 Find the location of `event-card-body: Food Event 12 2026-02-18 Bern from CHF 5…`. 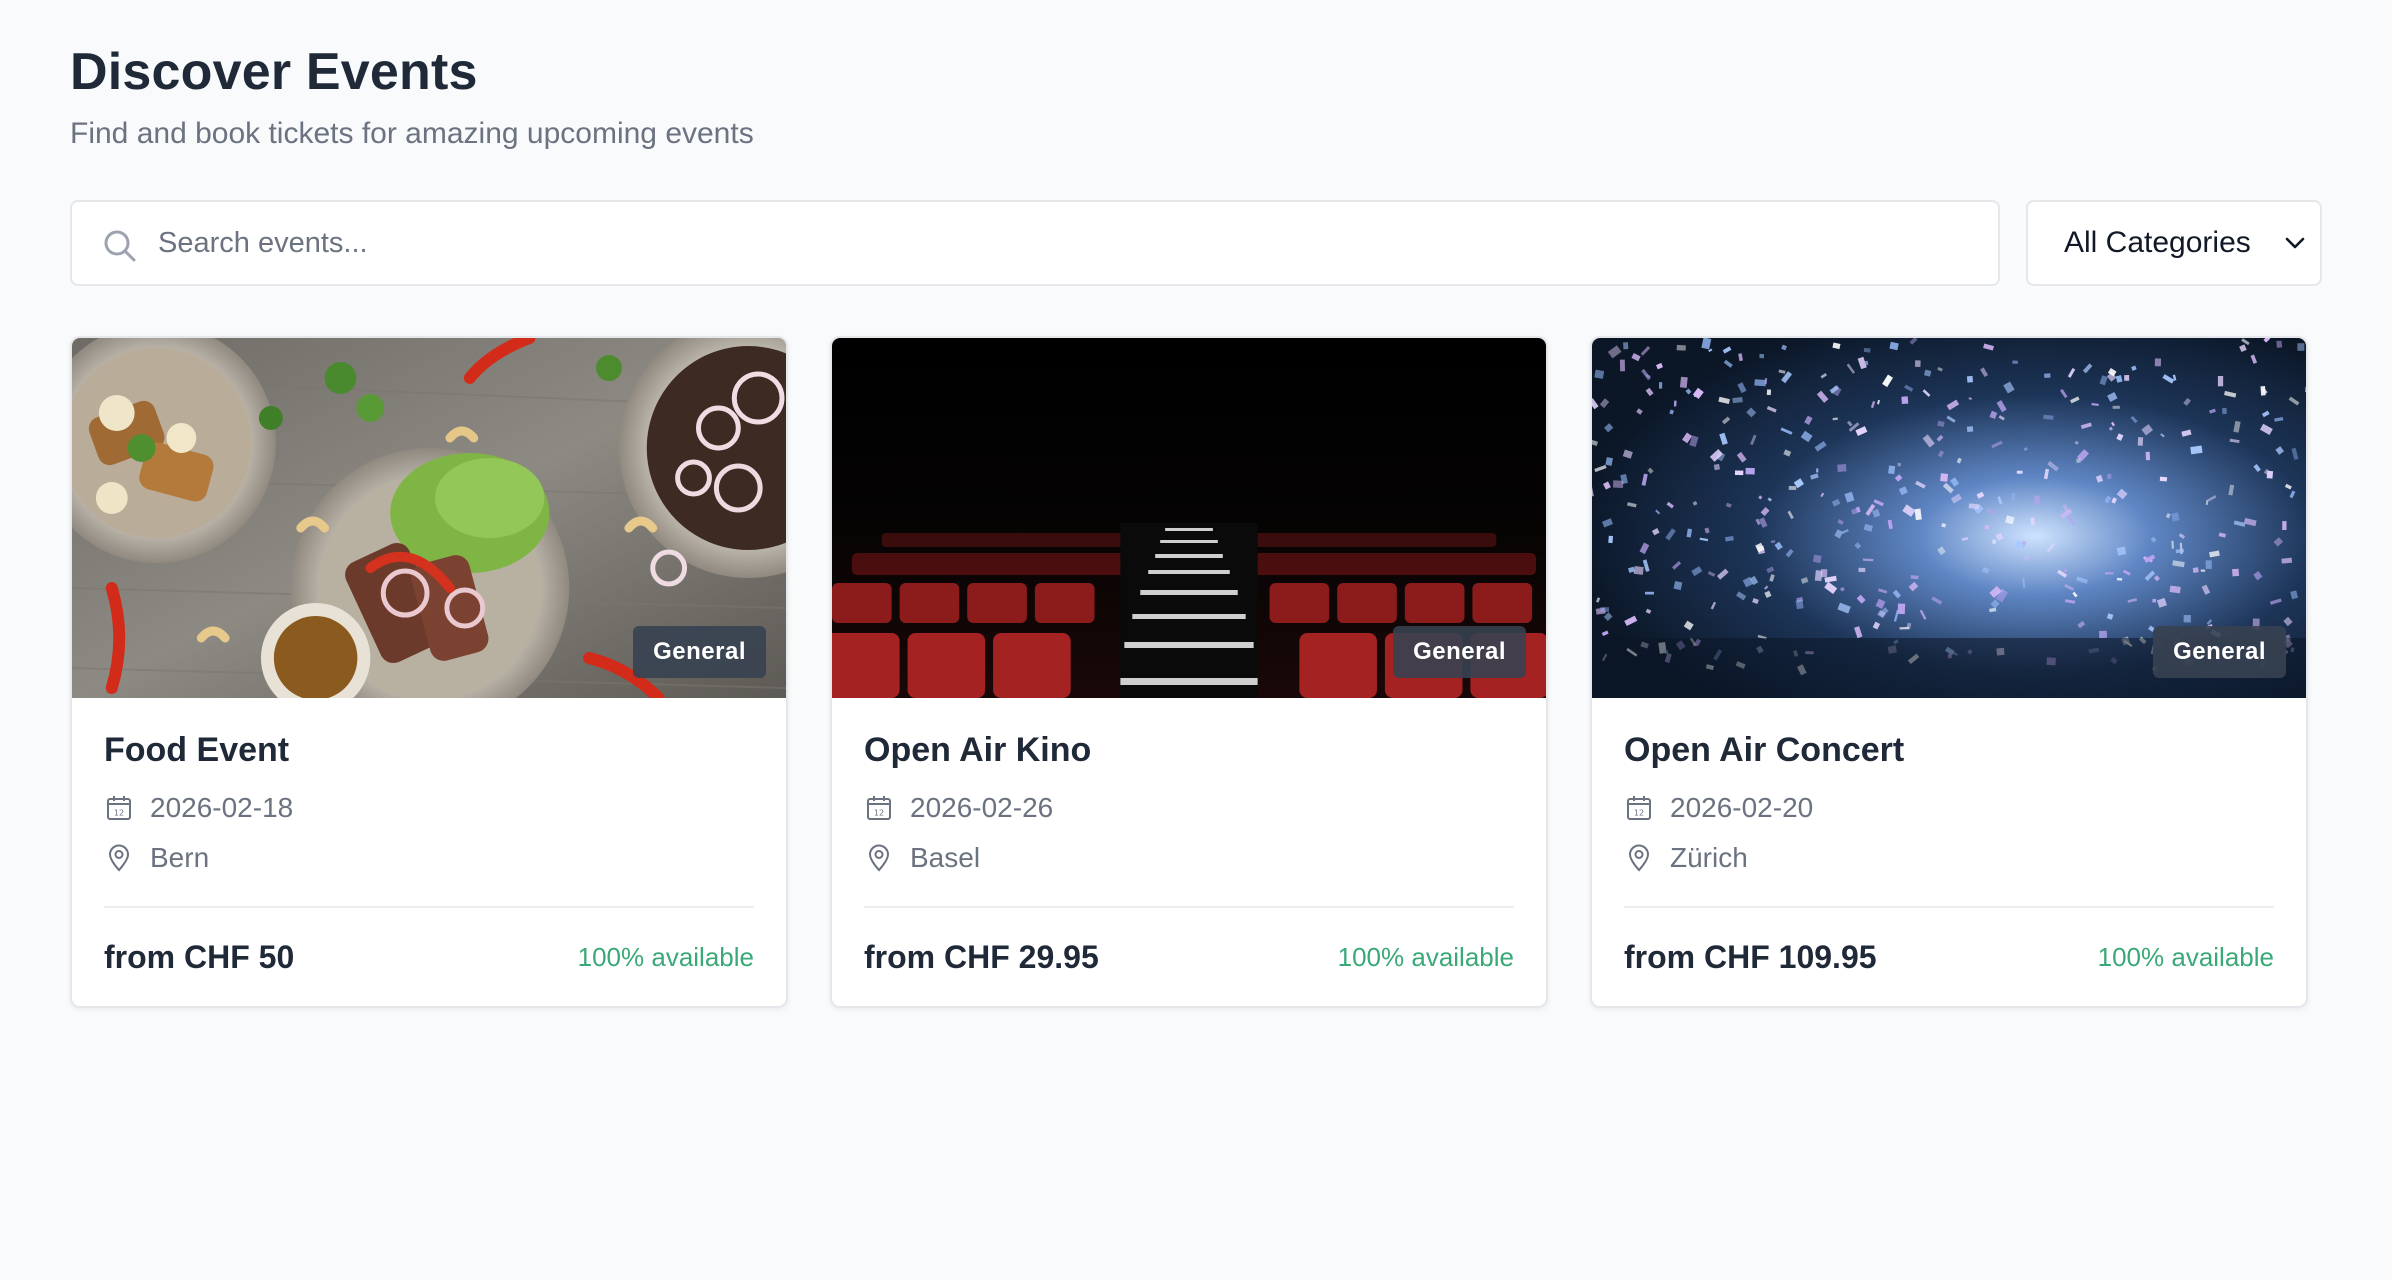

event-card-body: Food Event 12 2026-02-18 Bern from CHF 5… is located at coordinates (429, 852).